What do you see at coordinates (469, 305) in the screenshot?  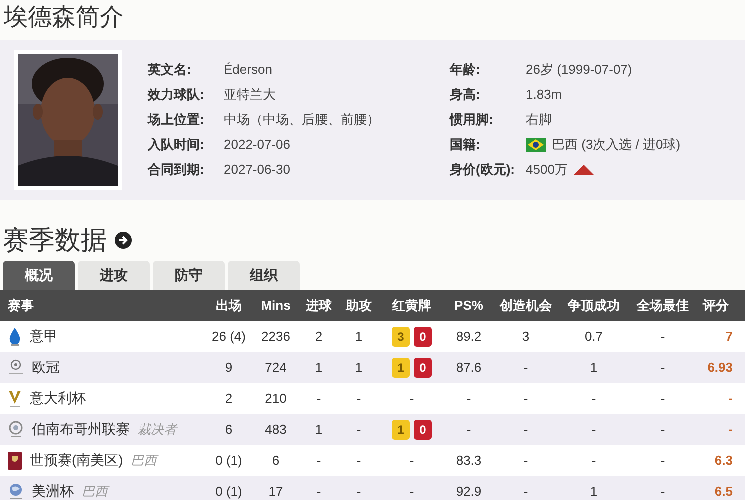 I see `column-header: PS%` at bounding box center [469, 305].